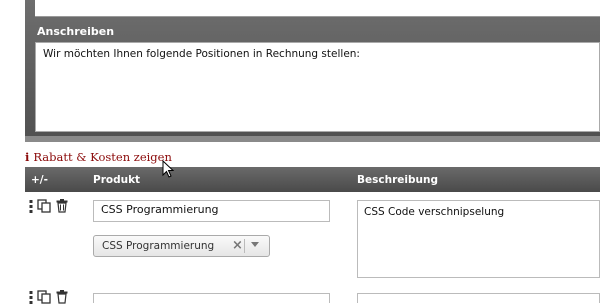  I want to click on description-textarea, so click(478, 298).